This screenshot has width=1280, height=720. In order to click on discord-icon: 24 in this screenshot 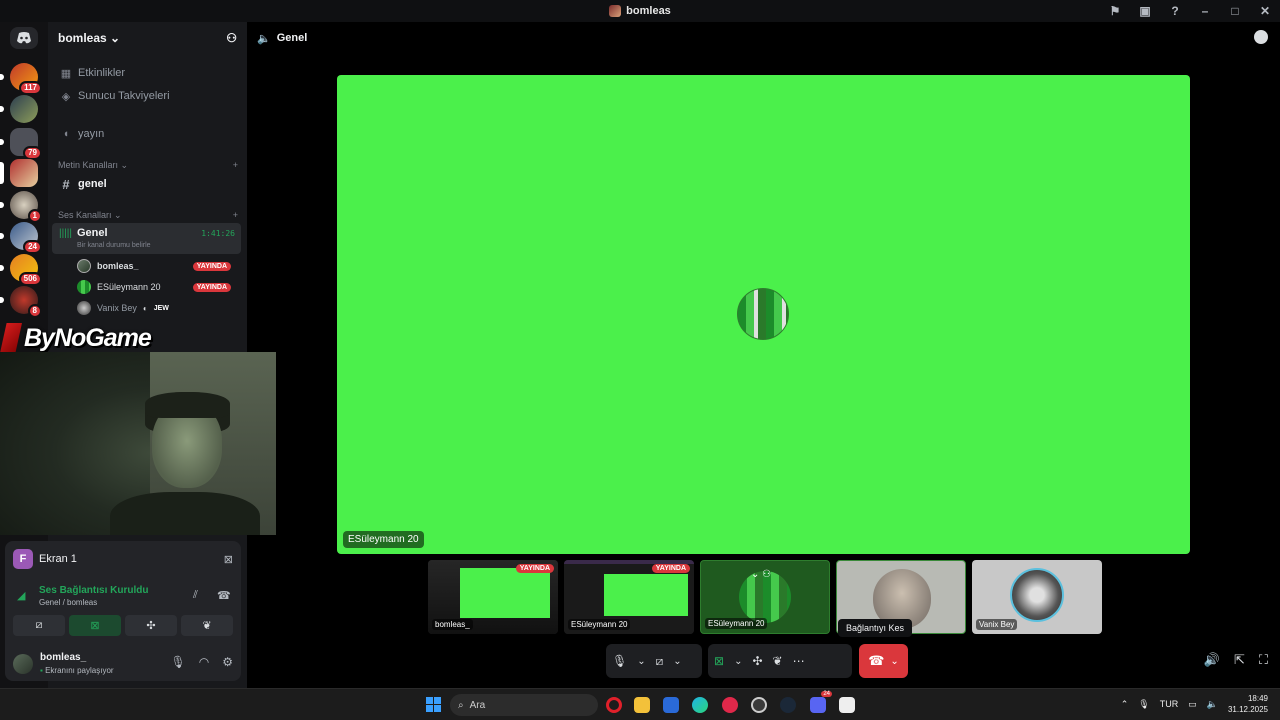, I will do `click(821, 702)`.